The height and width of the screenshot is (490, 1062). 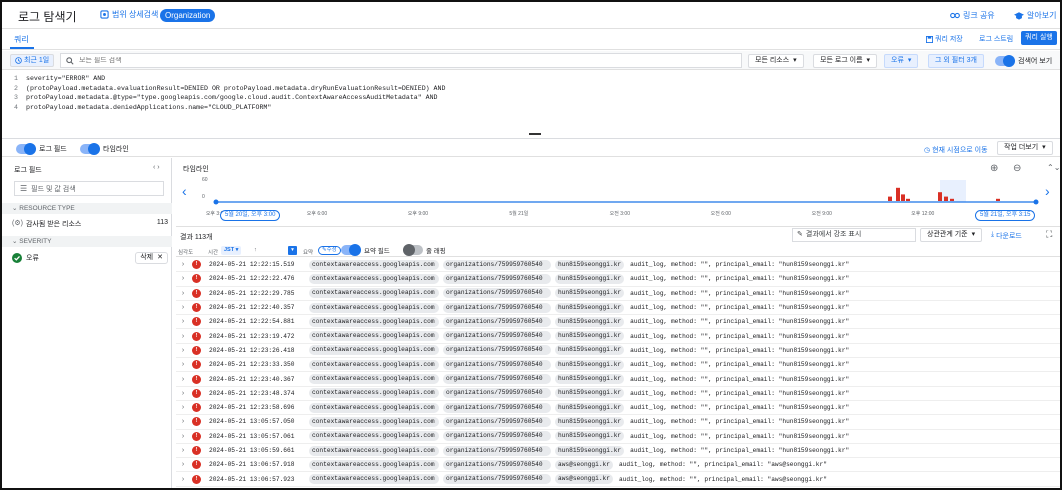 I want to click on more-actions-dropdown: 작업 더보기 ▾, so click(x=1025, y=148).